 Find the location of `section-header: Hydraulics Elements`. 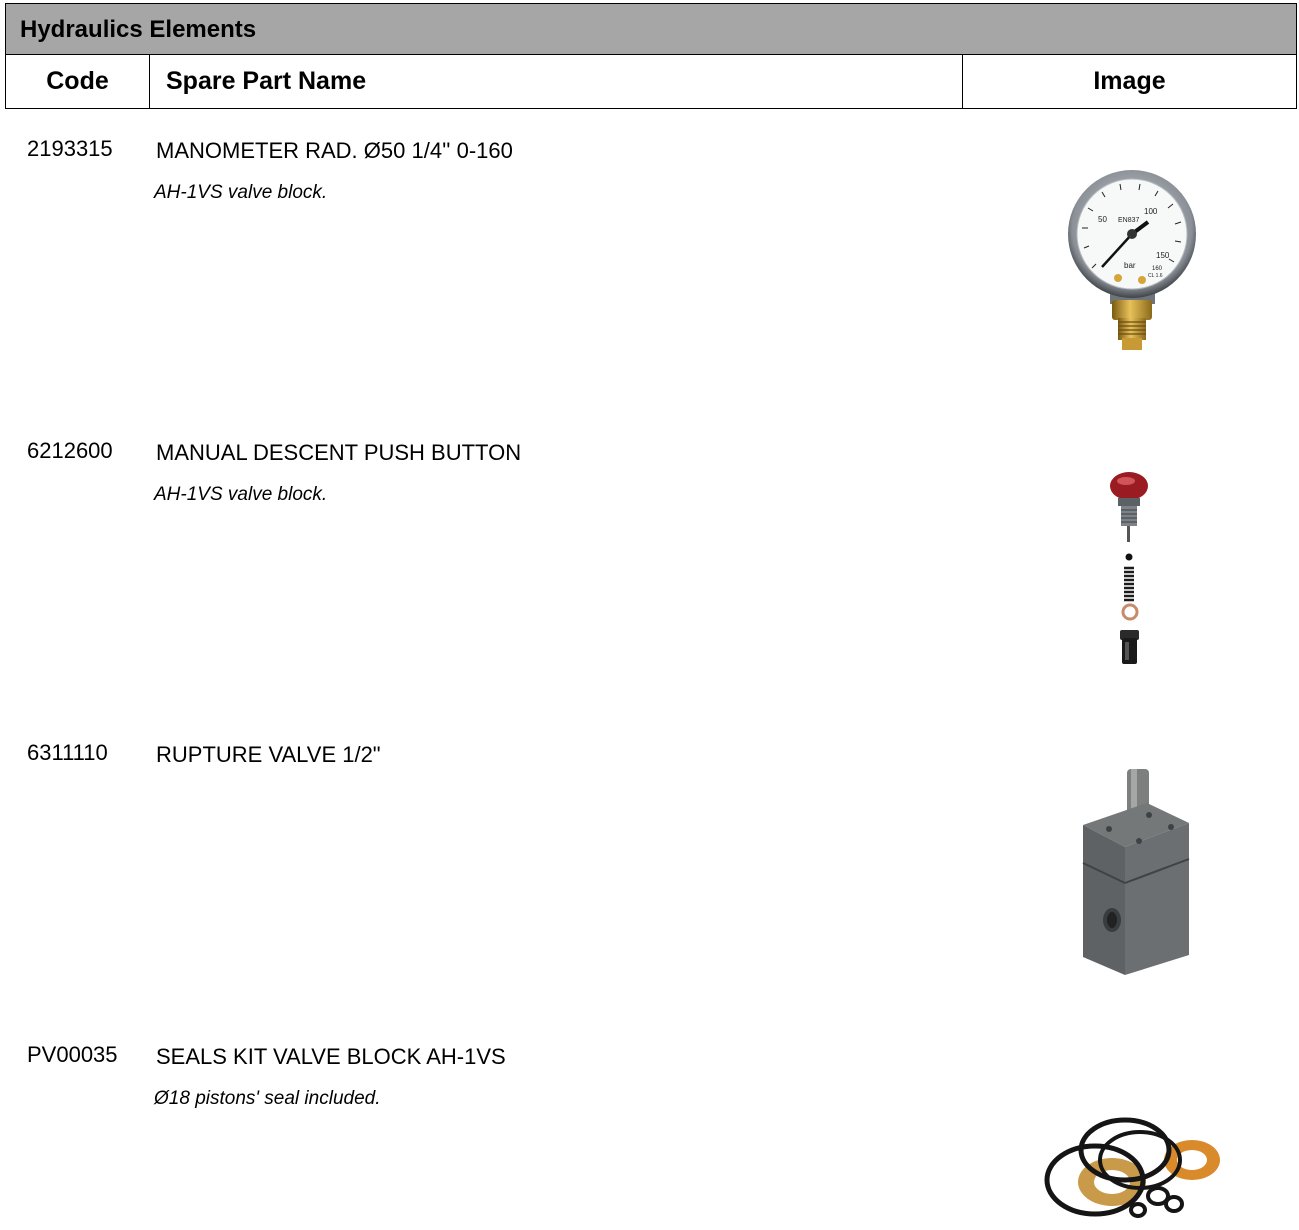

section-header: Hydraulics Elements is located at coordinates (651, 29).